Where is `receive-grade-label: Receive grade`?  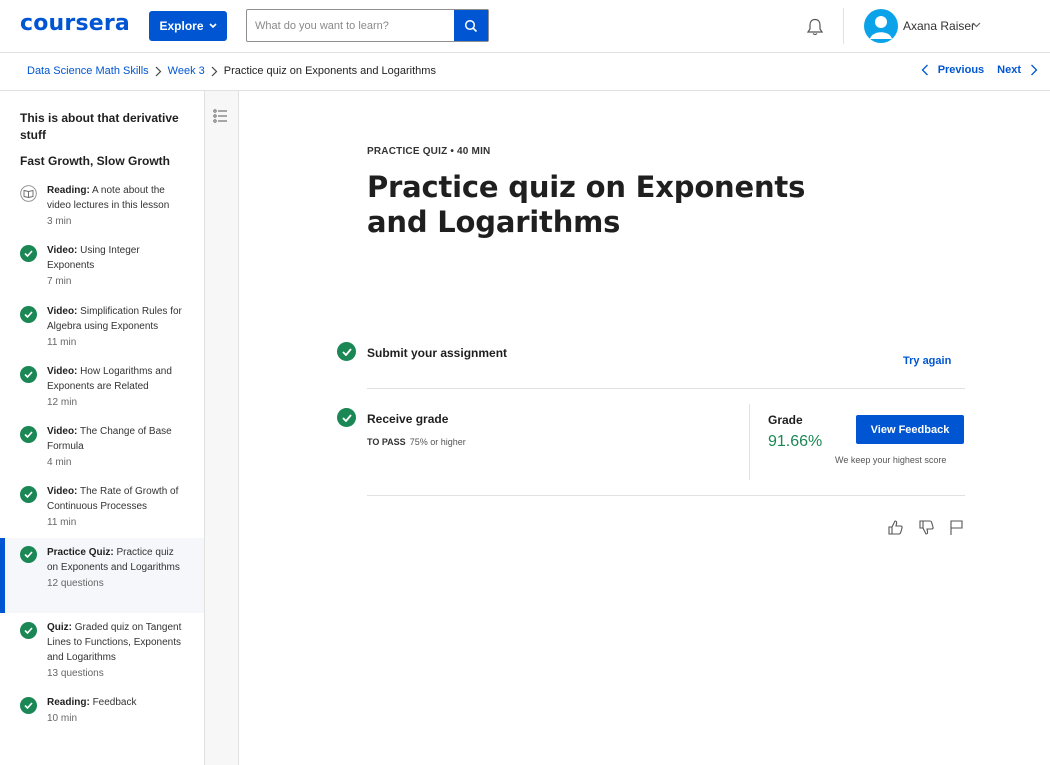 receive-grade-label: Receive grade is located at coordinates (408, 419).